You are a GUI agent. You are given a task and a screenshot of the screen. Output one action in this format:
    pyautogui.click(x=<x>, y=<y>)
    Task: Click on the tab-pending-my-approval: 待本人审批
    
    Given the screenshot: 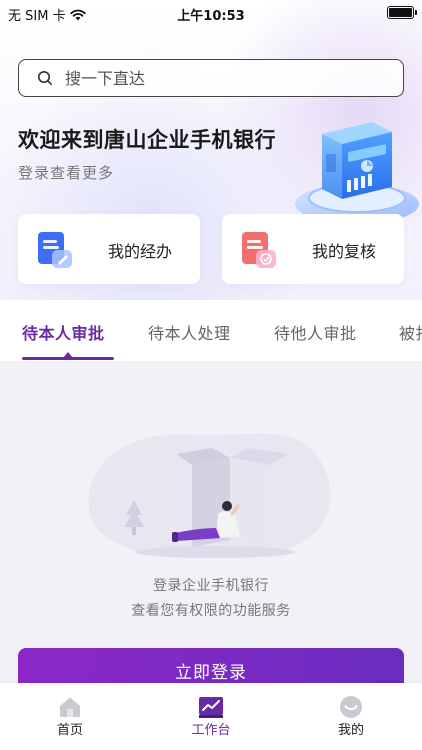 What is the action you would take?
    pyautogui.click(x=63, y=332)
    